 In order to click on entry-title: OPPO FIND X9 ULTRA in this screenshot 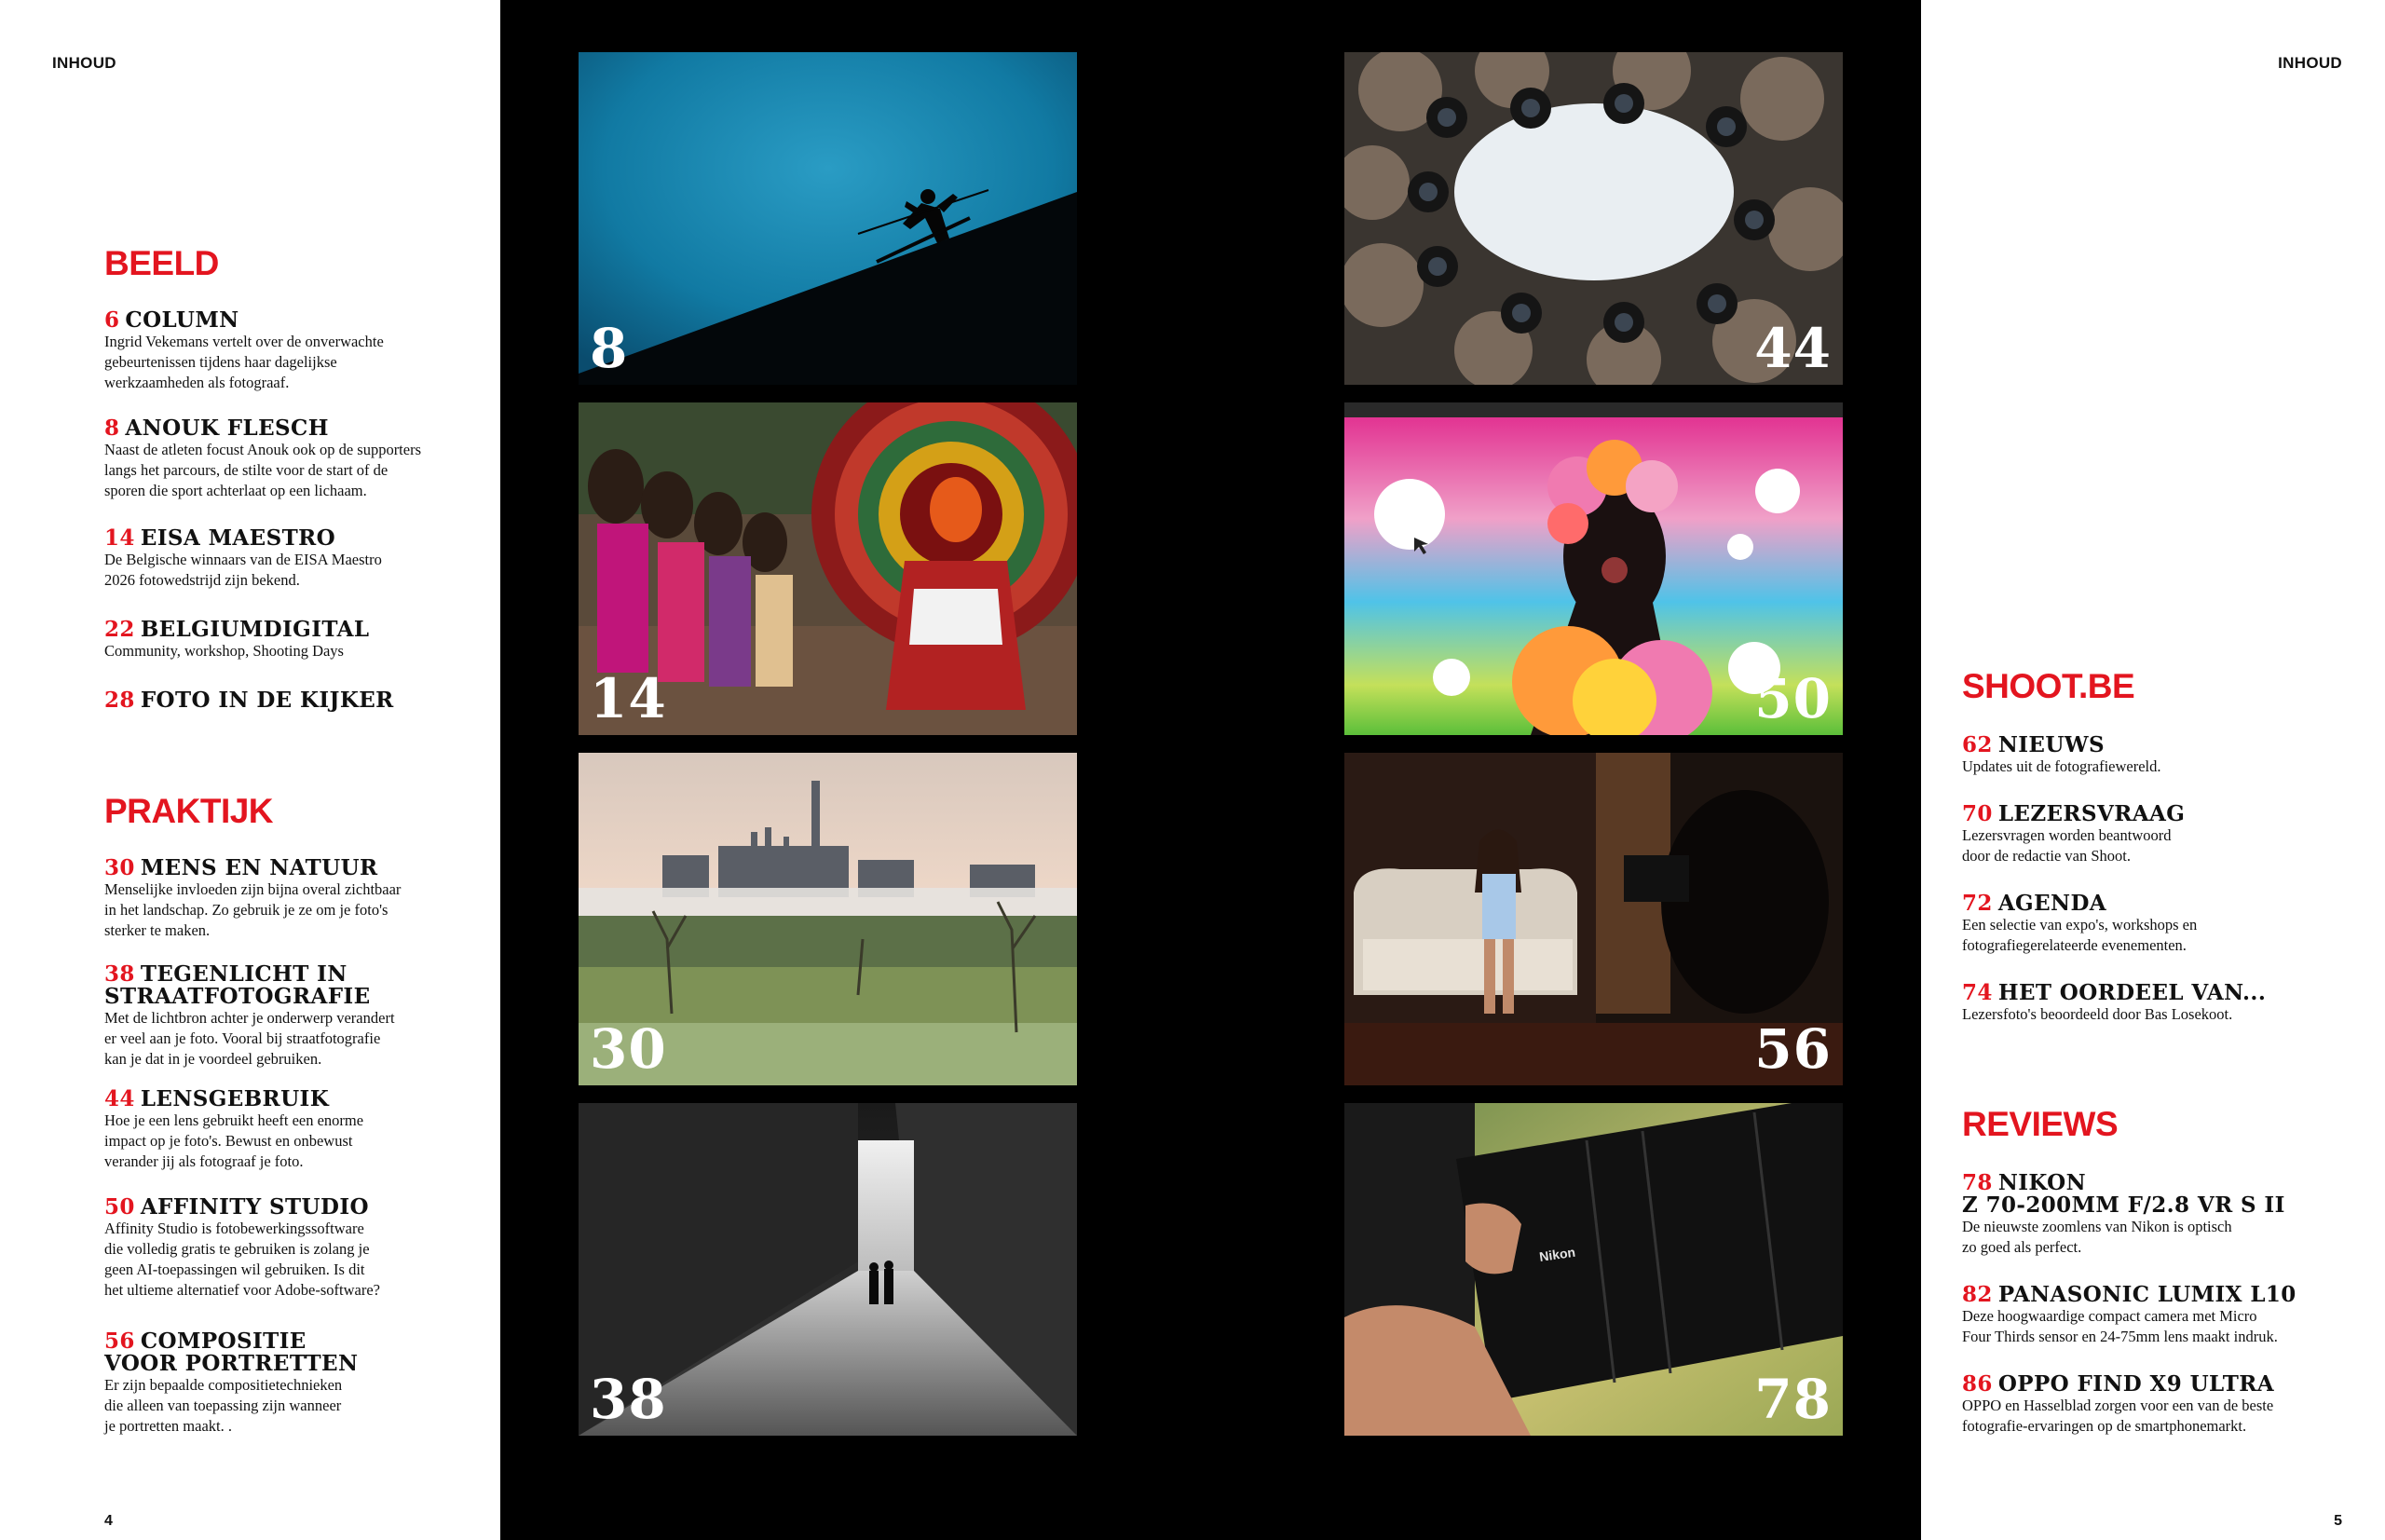, I will do `click(2136, 1384)`.